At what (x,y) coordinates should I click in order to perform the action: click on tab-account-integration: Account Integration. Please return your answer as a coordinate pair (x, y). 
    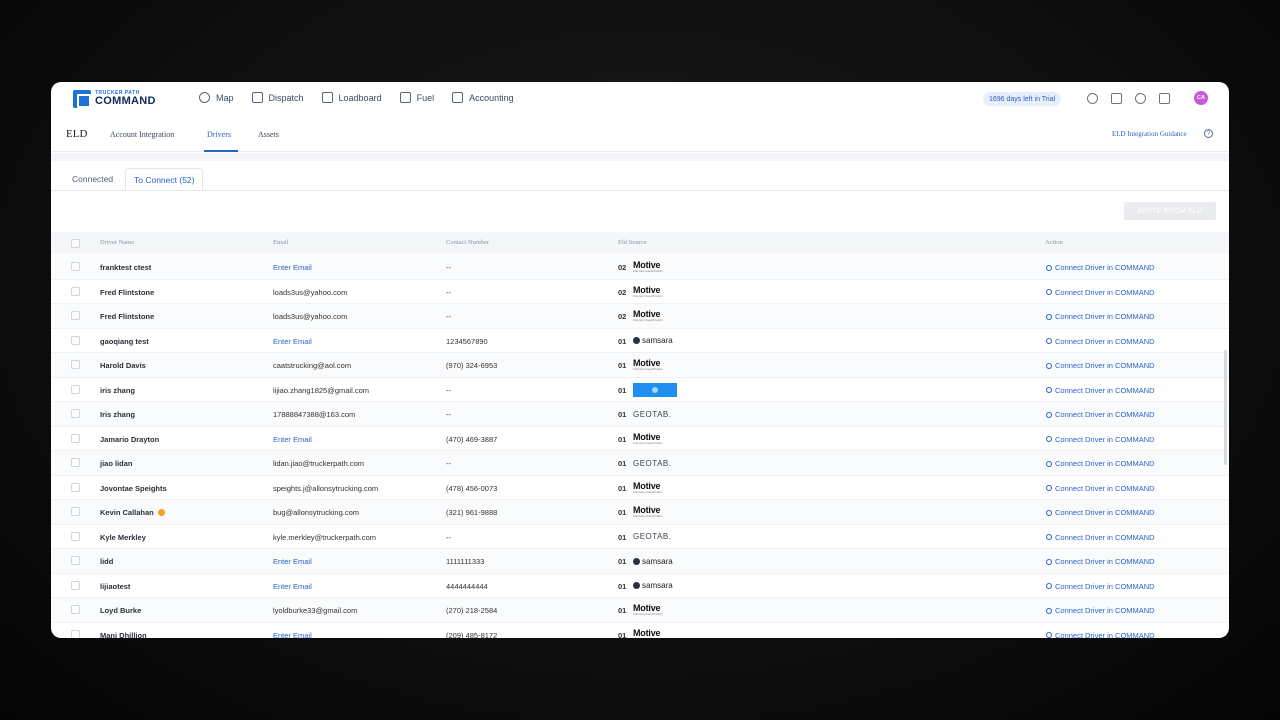
    Looking at the image, I should click on (142, 134).